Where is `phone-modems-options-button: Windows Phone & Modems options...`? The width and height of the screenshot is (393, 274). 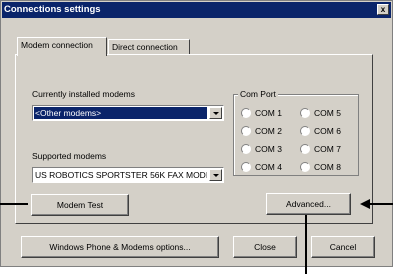 phone-modems-options-button: Windows Phone & Modems options... is located at coordinates (120, 247).